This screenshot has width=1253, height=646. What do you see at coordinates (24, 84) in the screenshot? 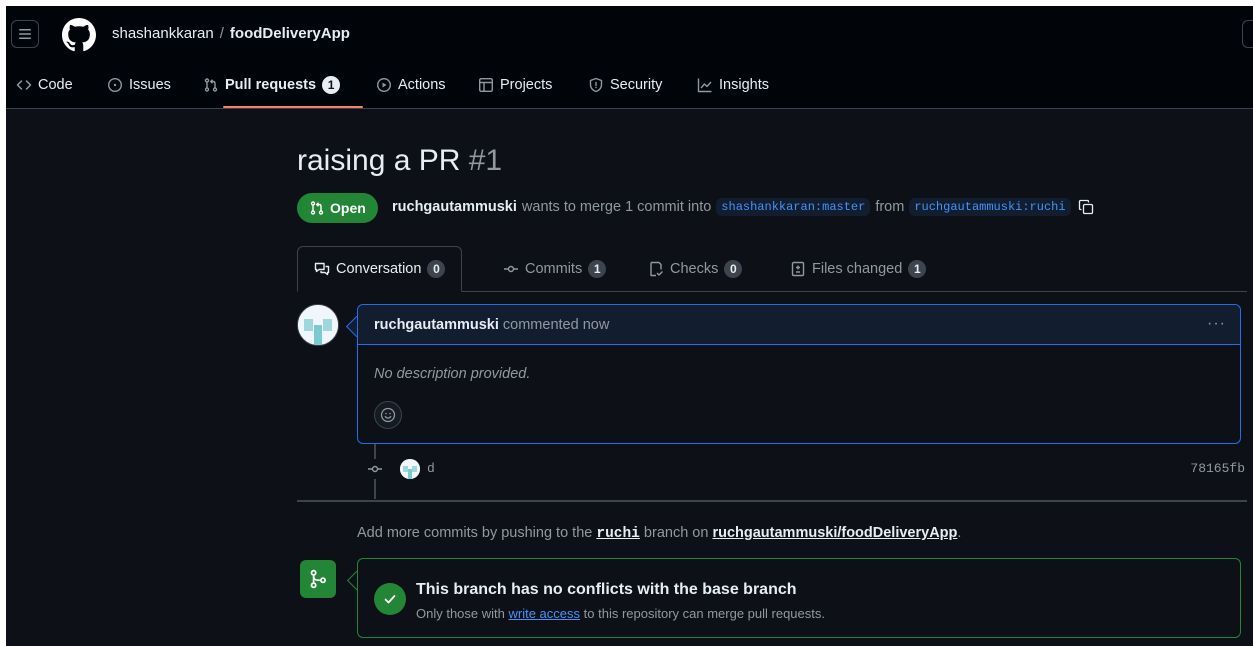
I see `code-icon` at bounding box center [24, 84].